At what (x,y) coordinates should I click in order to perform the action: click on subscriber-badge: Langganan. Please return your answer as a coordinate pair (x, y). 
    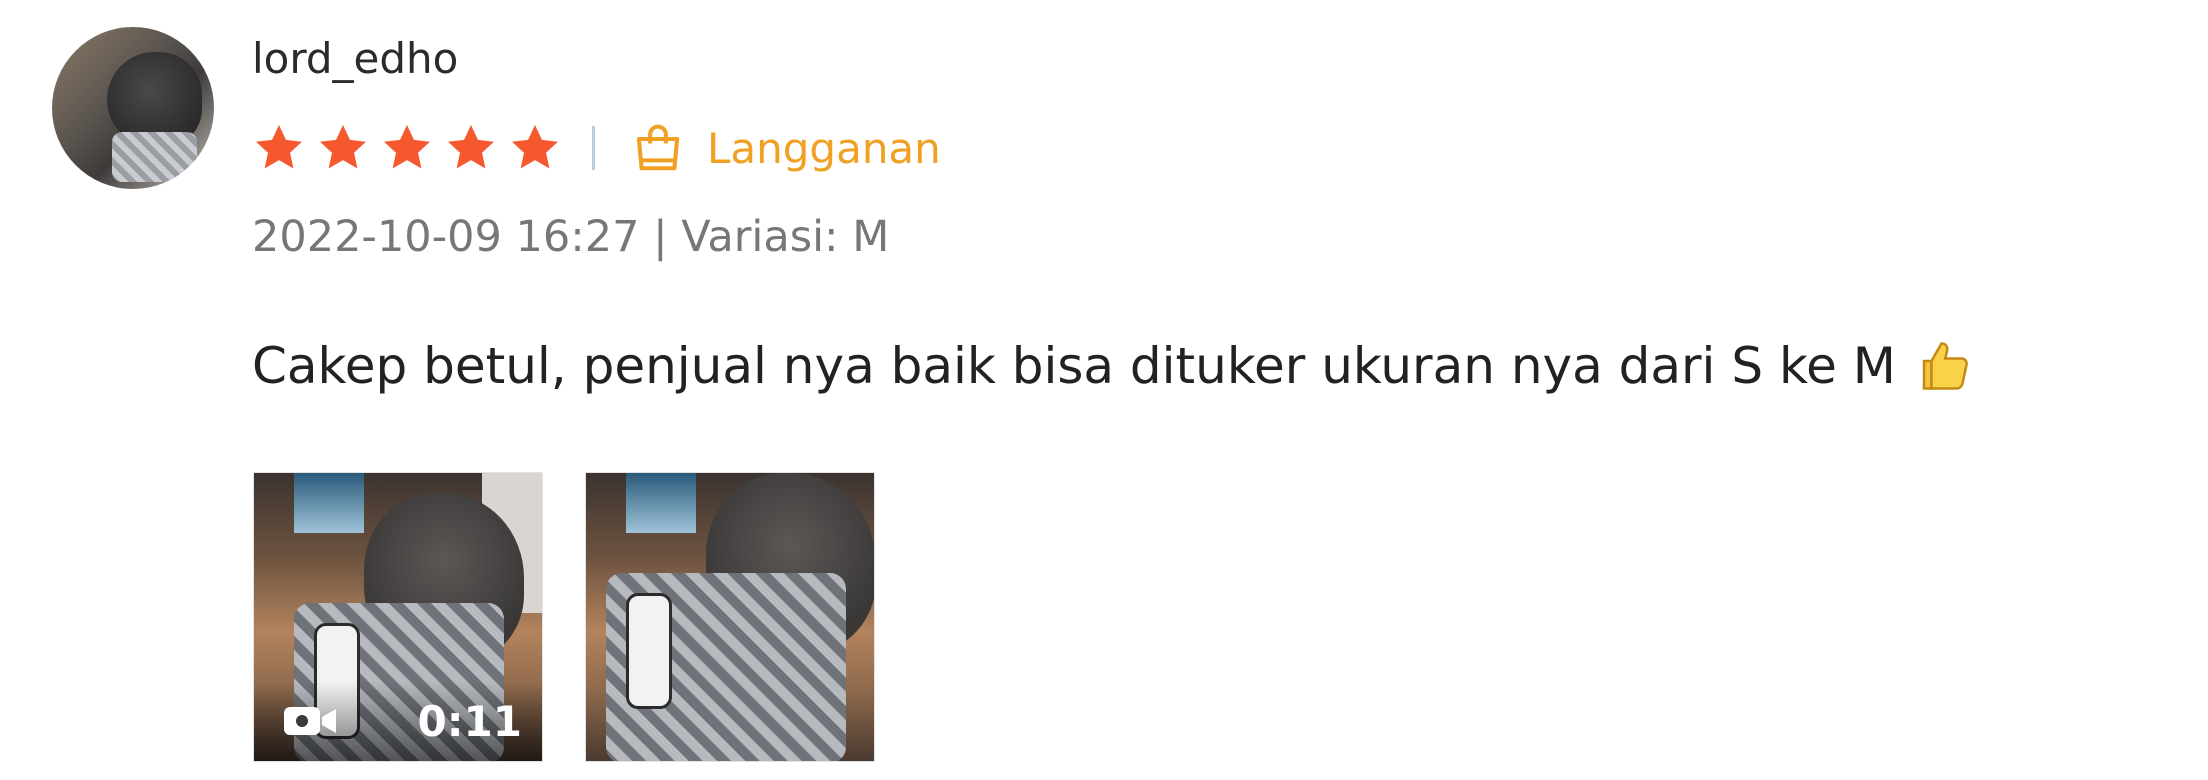
    Looking at the image, I should click on (786, 148).